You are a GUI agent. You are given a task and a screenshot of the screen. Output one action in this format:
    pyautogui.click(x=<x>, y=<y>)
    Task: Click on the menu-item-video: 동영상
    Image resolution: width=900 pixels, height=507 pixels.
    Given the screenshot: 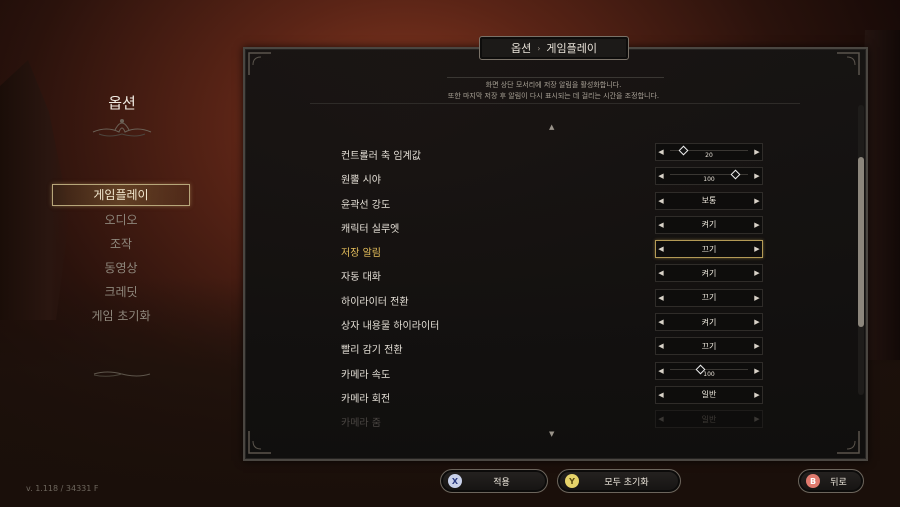 What is the action you would take?
    pyautogui.click(x=121, y=268)
    